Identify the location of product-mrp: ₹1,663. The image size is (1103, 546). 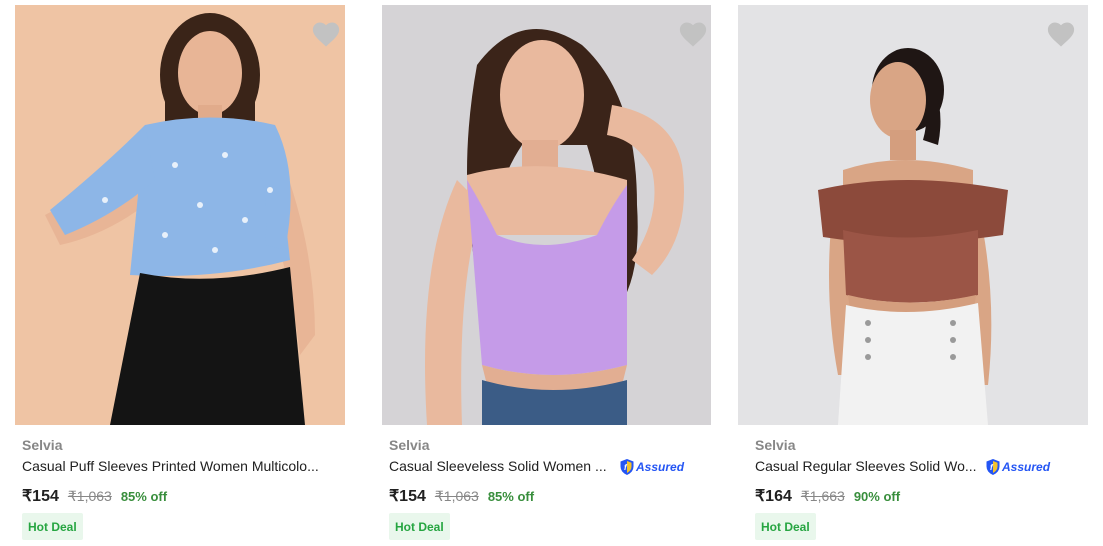
(822, 496).